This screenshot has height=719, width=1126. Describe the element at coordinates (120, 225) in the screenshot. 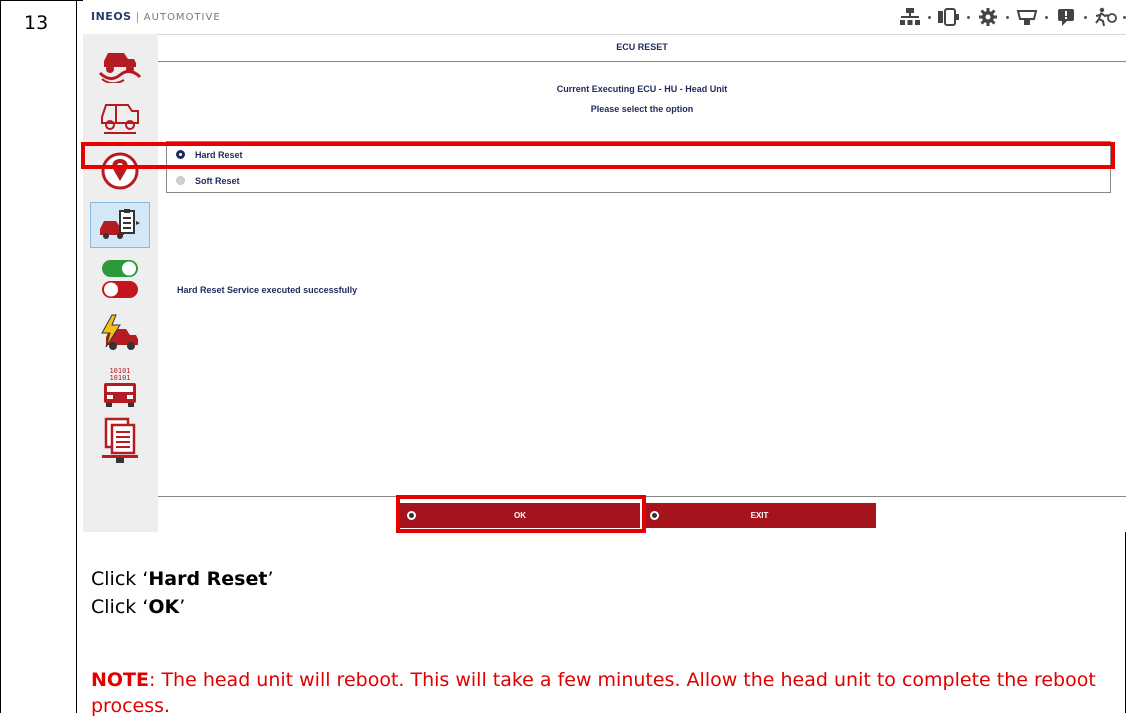

I see `vehicle-checklist-icon` at that location.